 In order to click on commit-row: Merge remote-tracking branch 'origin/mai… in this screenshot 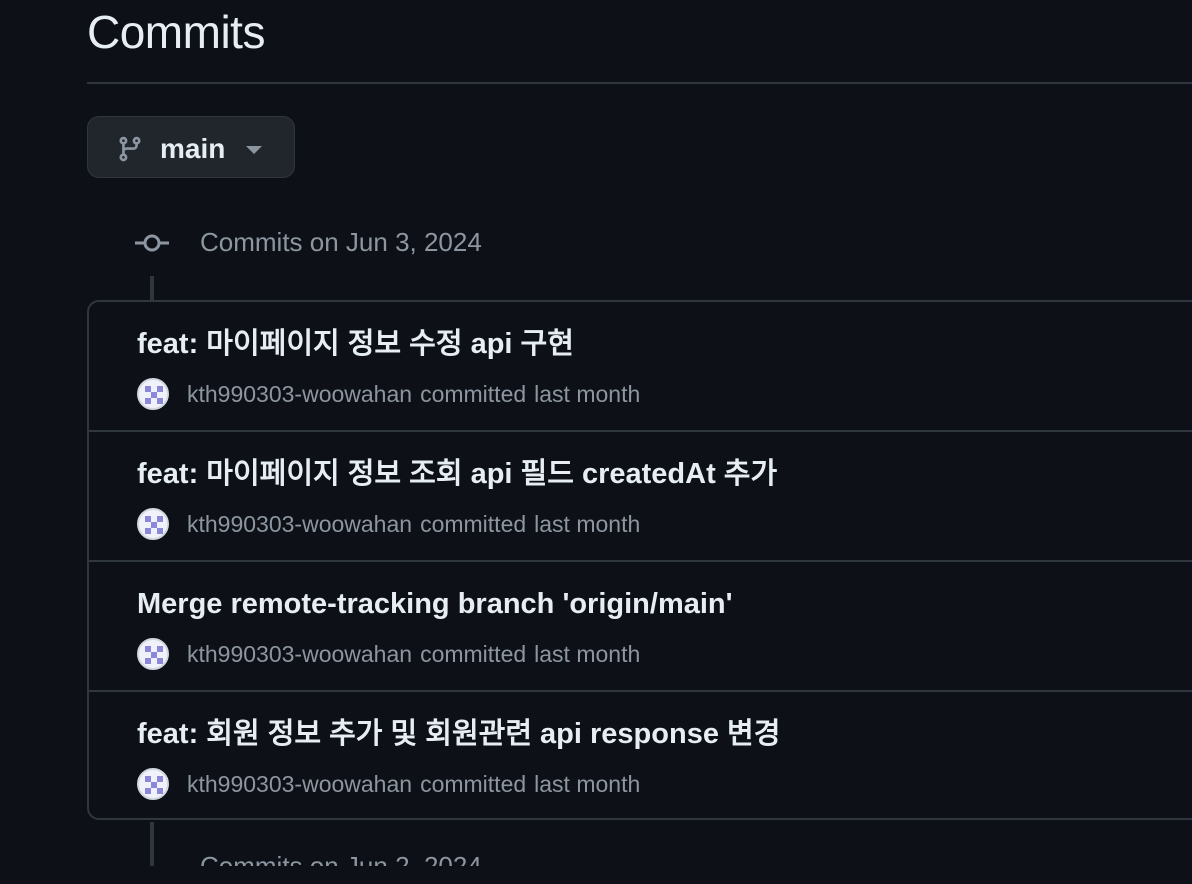, I will do `click(640, 627)`.